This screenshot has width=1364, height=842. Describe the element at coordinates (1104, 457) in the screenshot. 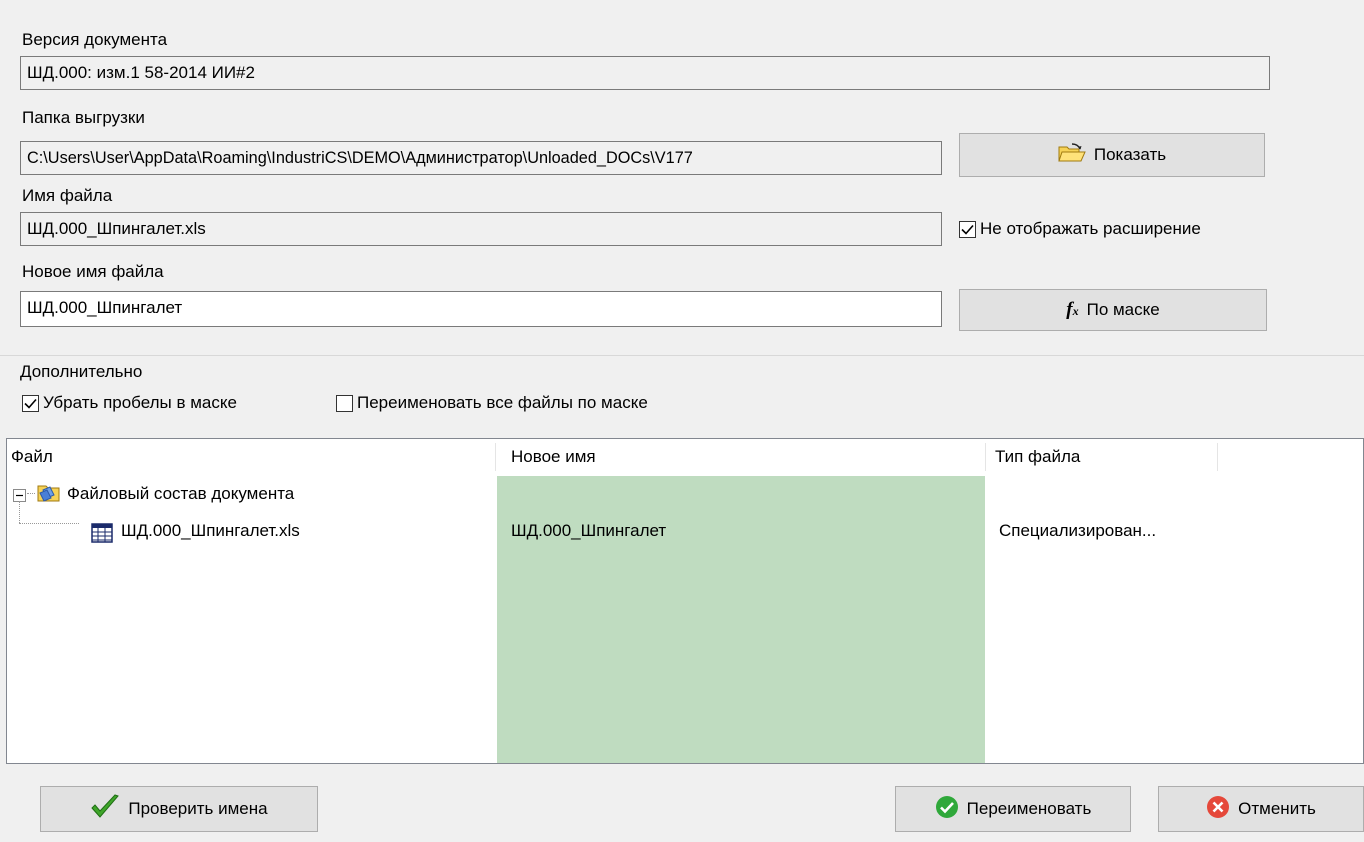

I see `column-header-file-type: Тип файла` at that location.